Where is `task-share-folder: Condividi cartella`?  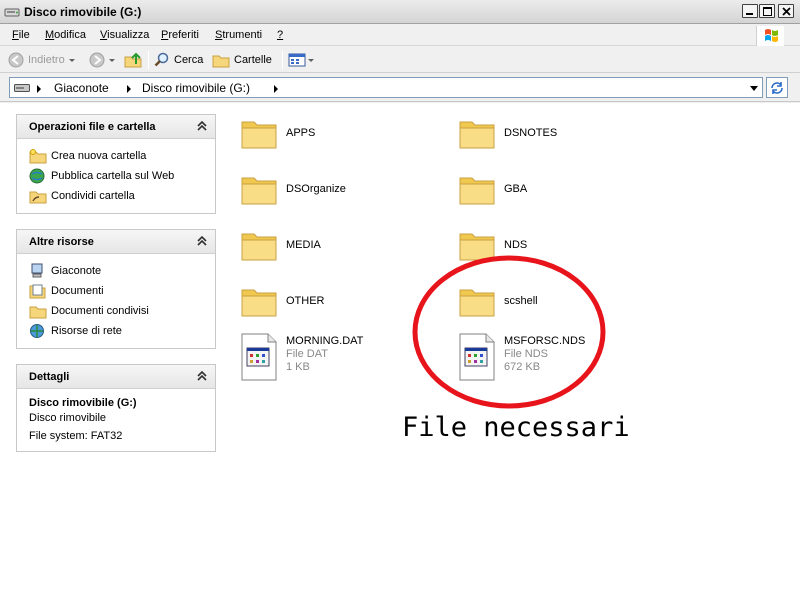
task-share-folder: Condividi cartella is located at coordinates (116, 196).